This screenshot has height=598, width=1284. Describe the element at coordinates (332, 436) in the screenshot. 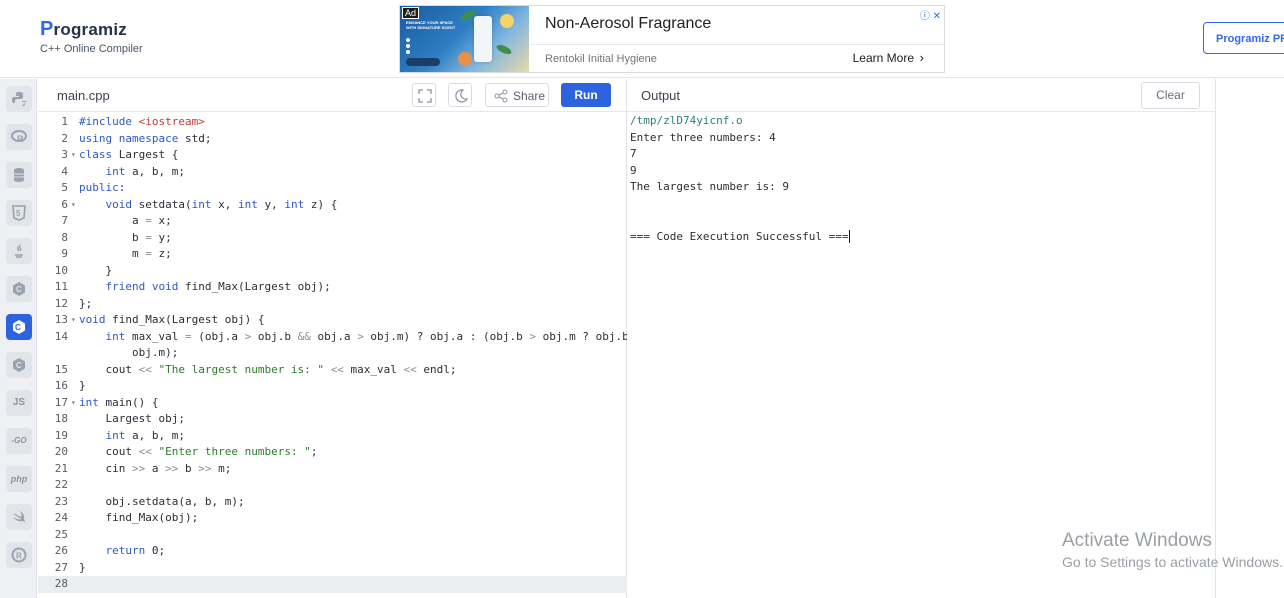

I see `code-line: 19 int a, b, m;` at that location.